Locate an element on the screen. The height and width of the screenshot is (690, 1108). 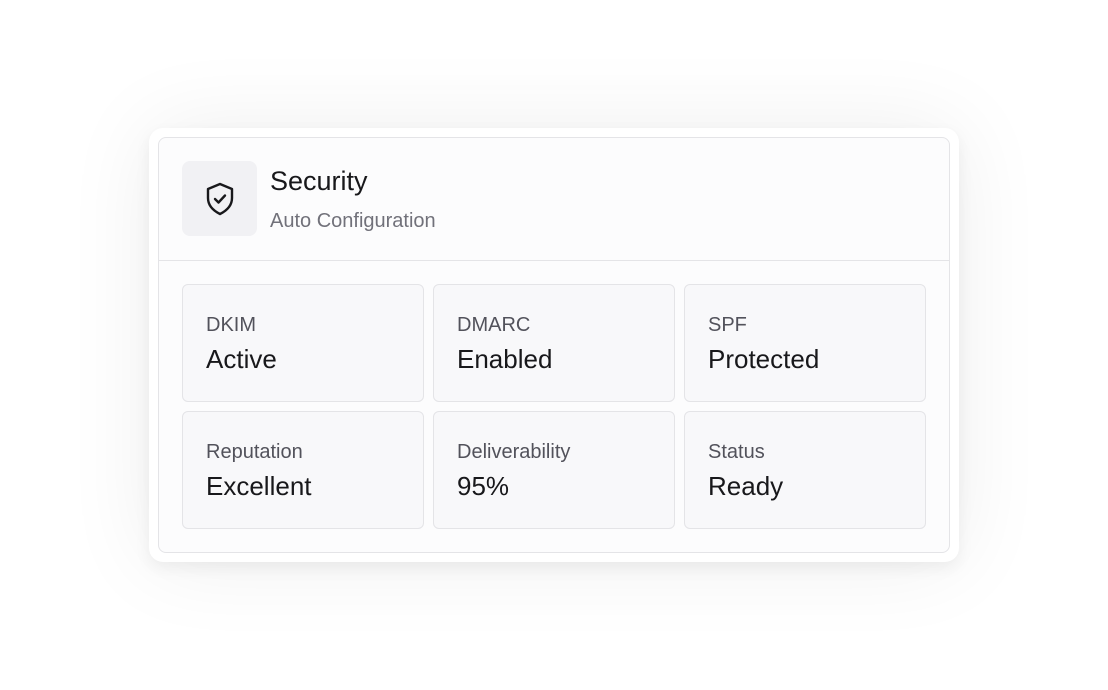
tile-dmarc: DMARC Enabled is located at coordinates (554, 343).